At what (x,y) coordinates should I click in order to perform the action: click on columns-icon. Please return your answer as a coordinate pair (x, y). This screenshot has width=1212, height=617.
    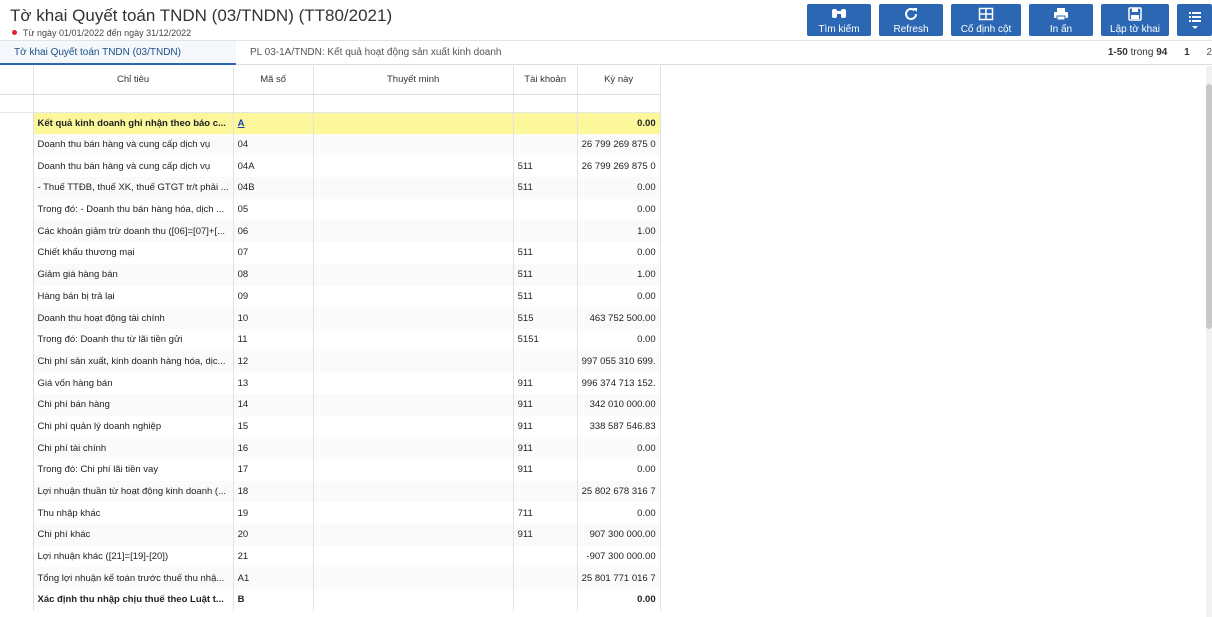
    Looking at the image, I should click on (986, 15).